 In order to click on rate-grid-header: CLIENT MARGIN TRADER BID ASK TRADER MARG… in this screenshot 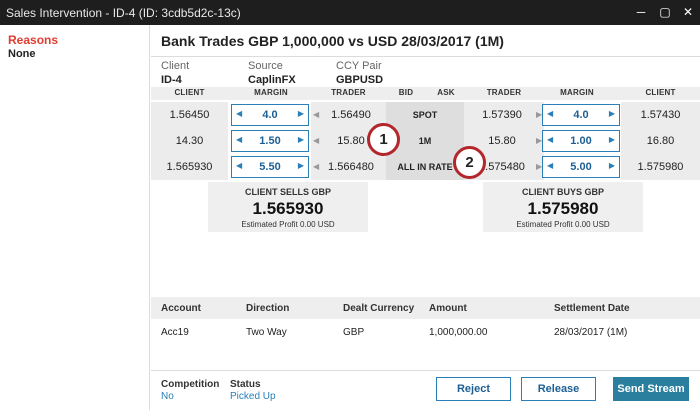, I will do `click(425, 93)`.